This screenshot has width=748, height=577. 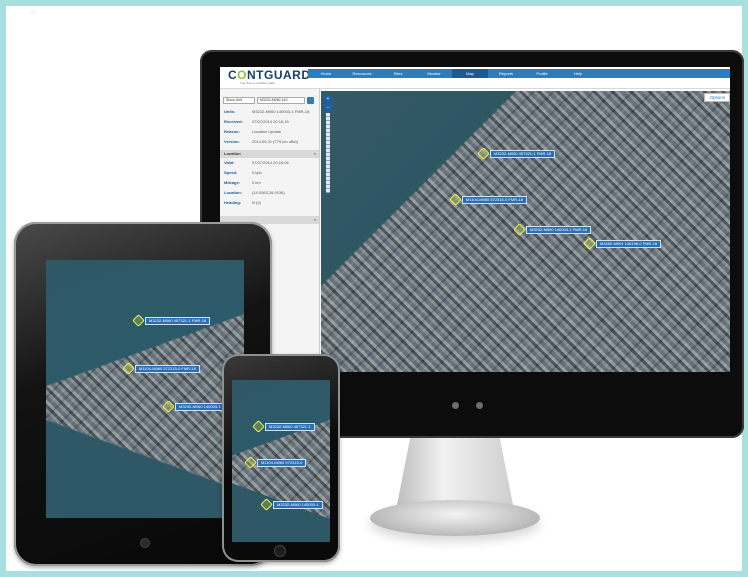 I want to click on detail-row: Reason: Location Update, so click(x=253, y=131).